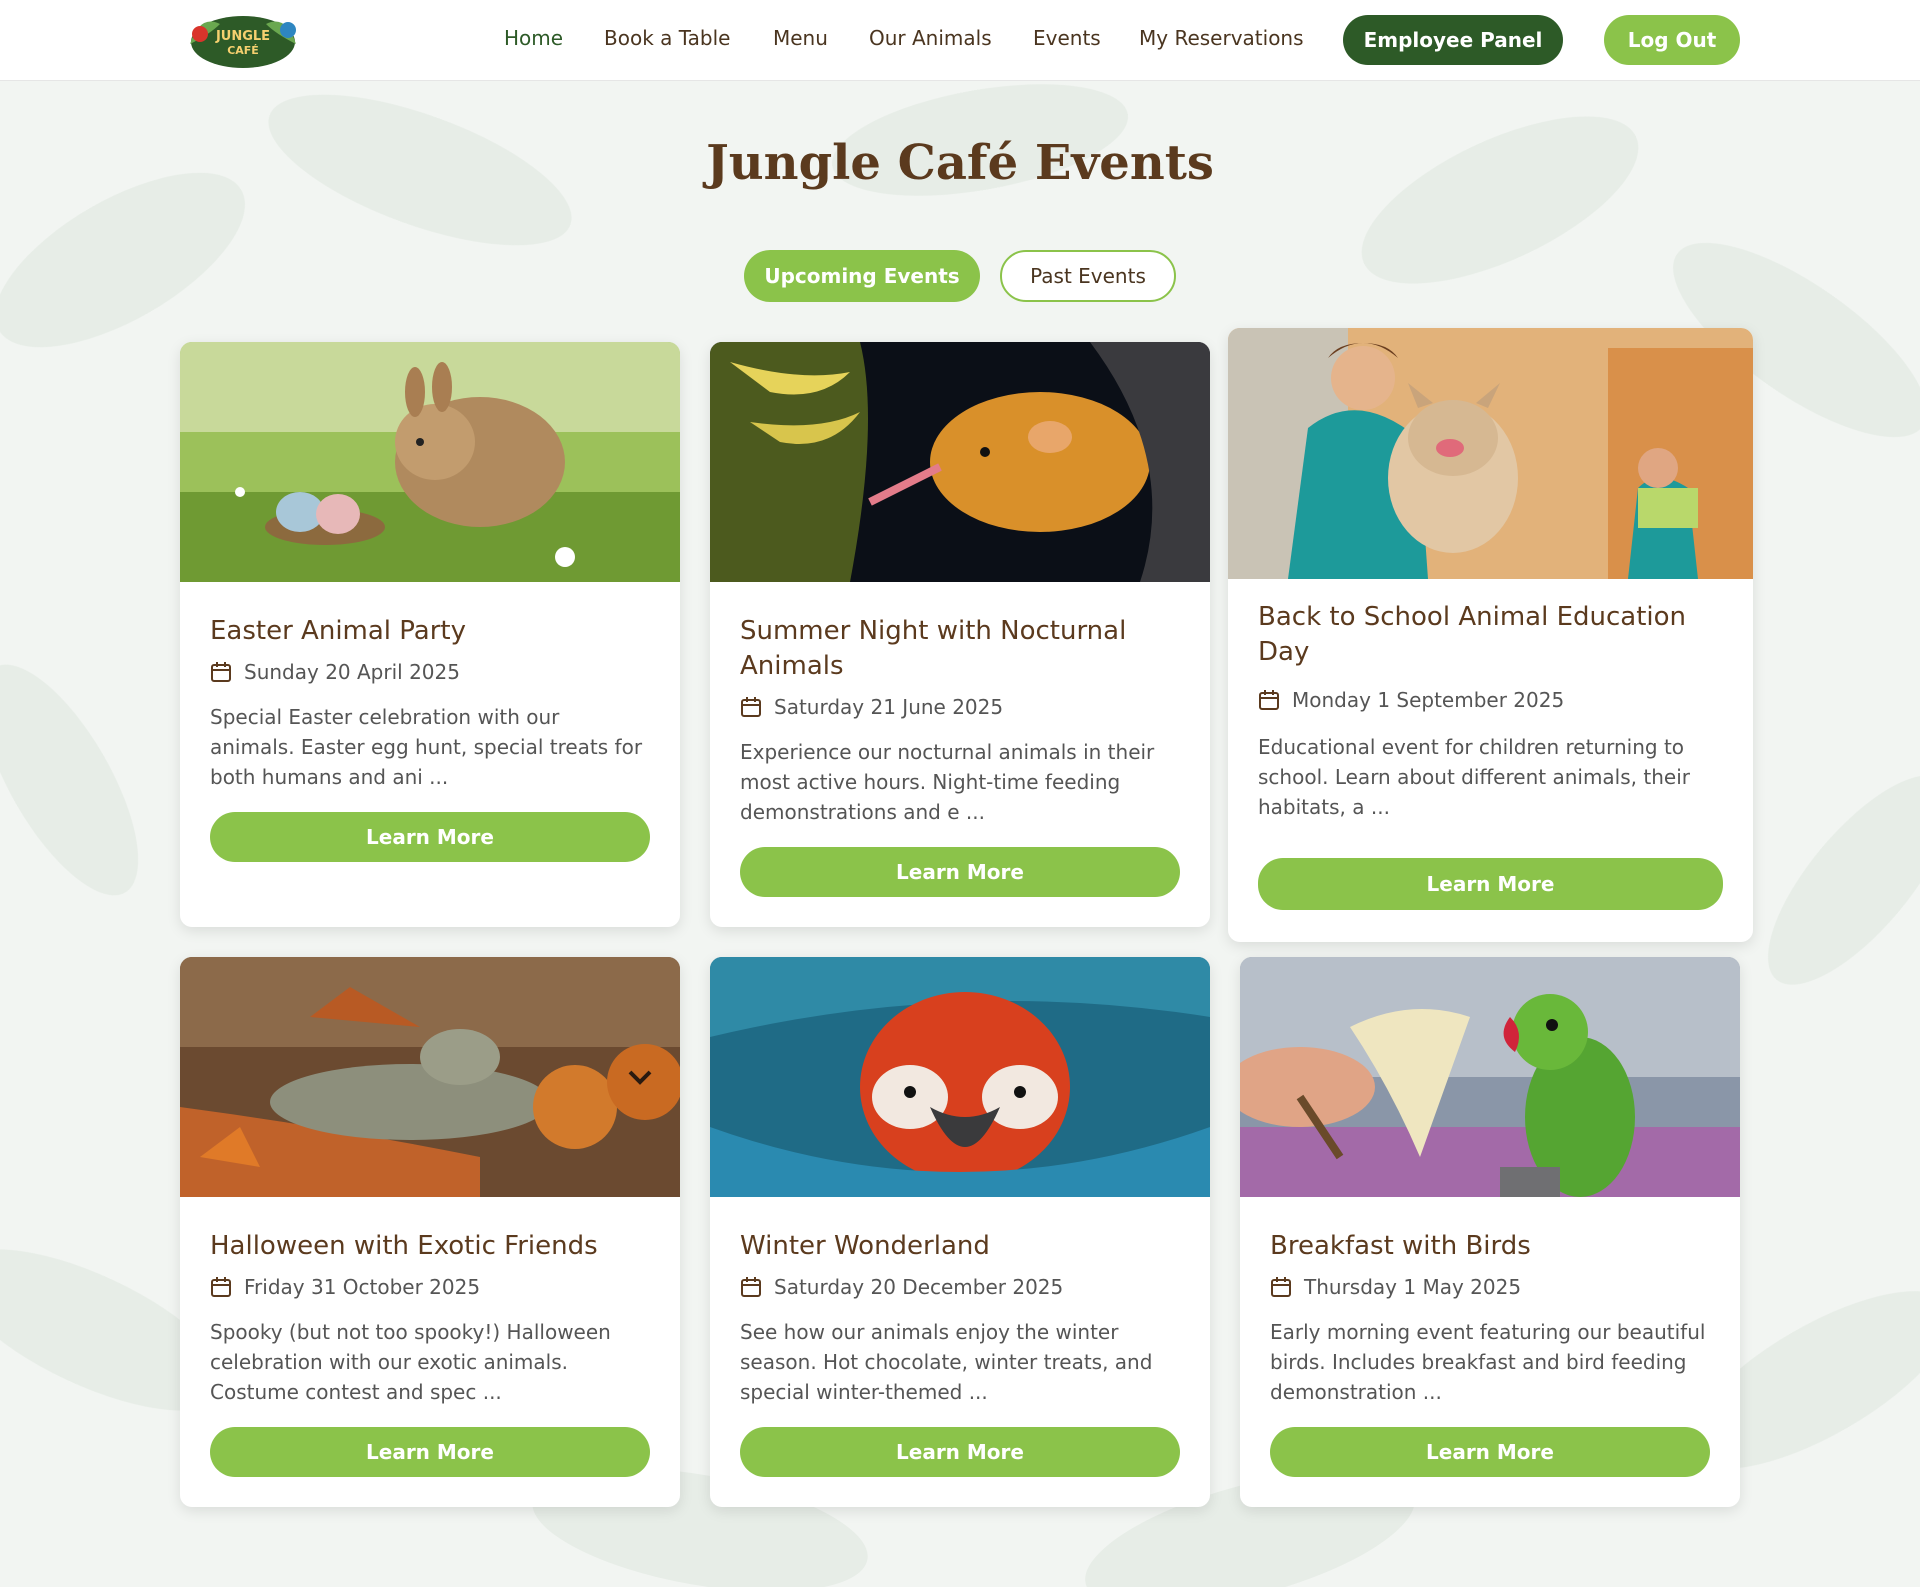 The image size is (1920, 1587). I want to click on tab-past-events: Past Events, so click(1088, 276).